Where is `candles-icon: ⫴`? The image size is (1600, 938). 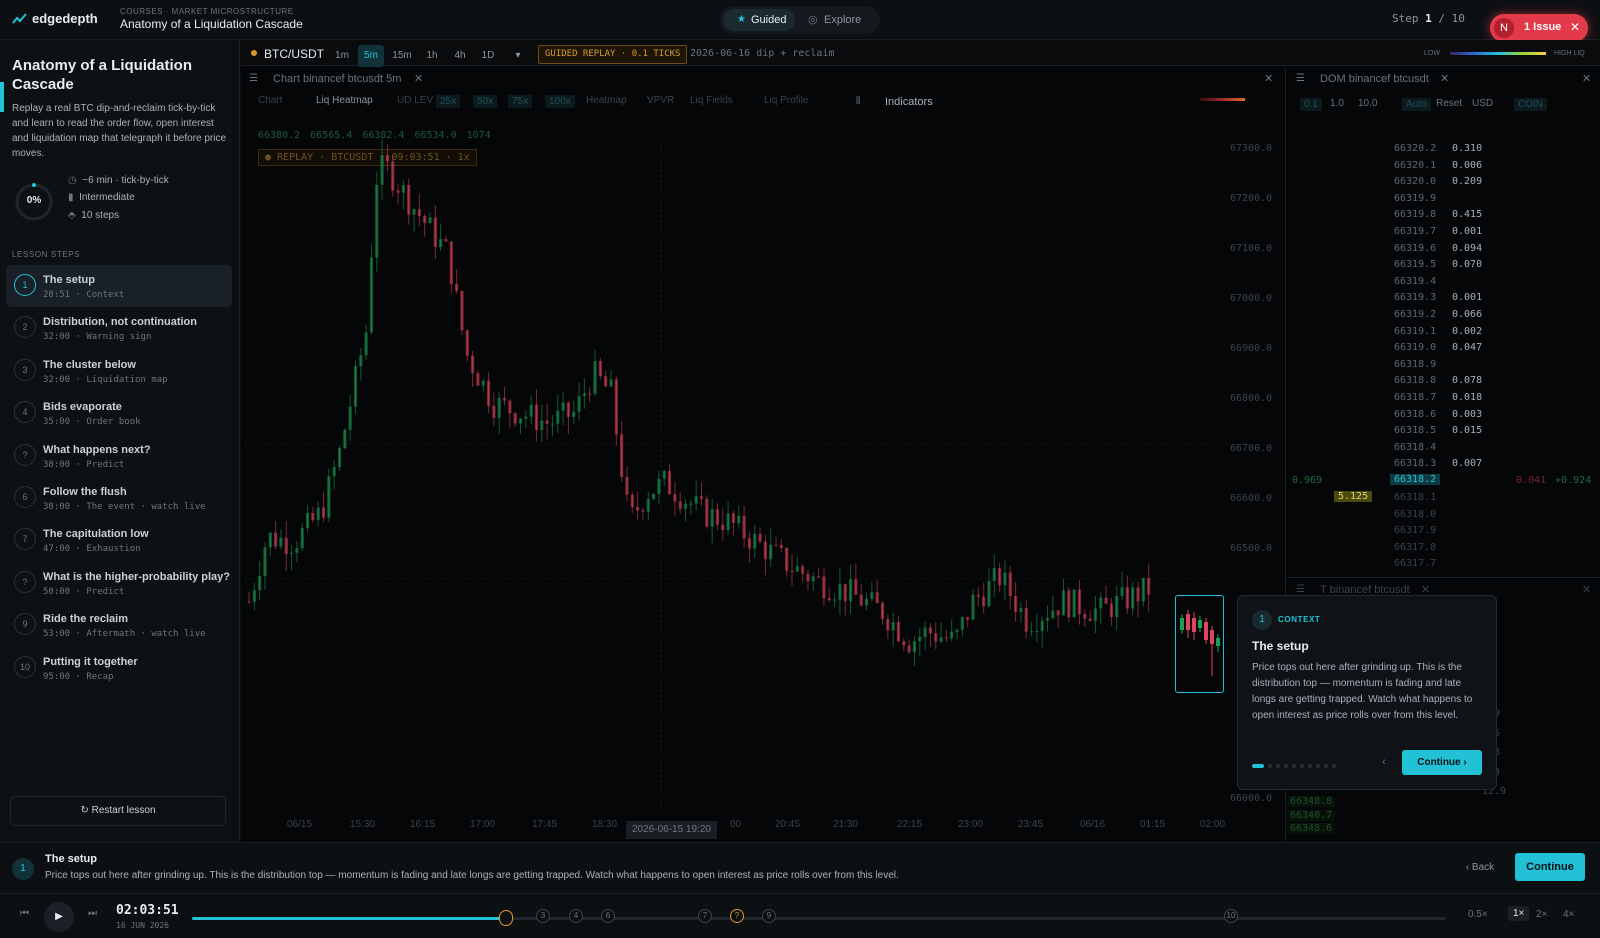 candles-icon: ⫴ is located at coordinates (858, 101).